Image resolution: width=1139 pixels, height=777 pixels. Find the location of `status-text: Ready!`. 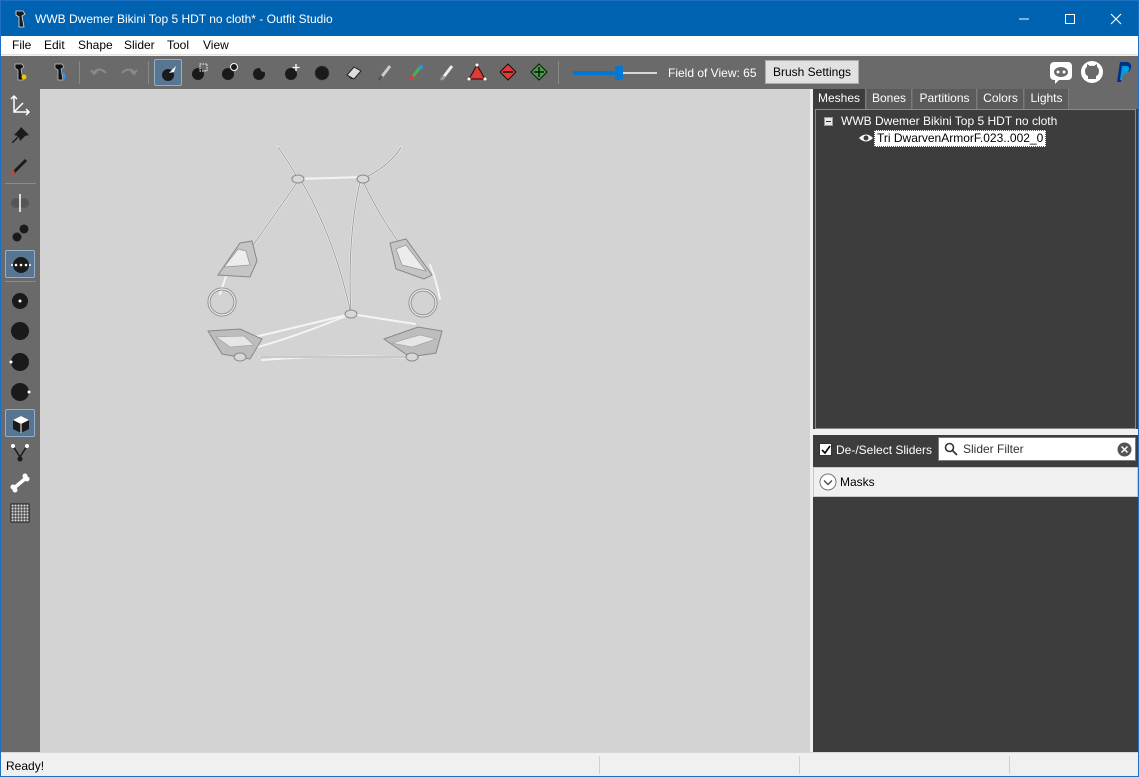

status-text: Ready! is located at coordinates (25, 766).